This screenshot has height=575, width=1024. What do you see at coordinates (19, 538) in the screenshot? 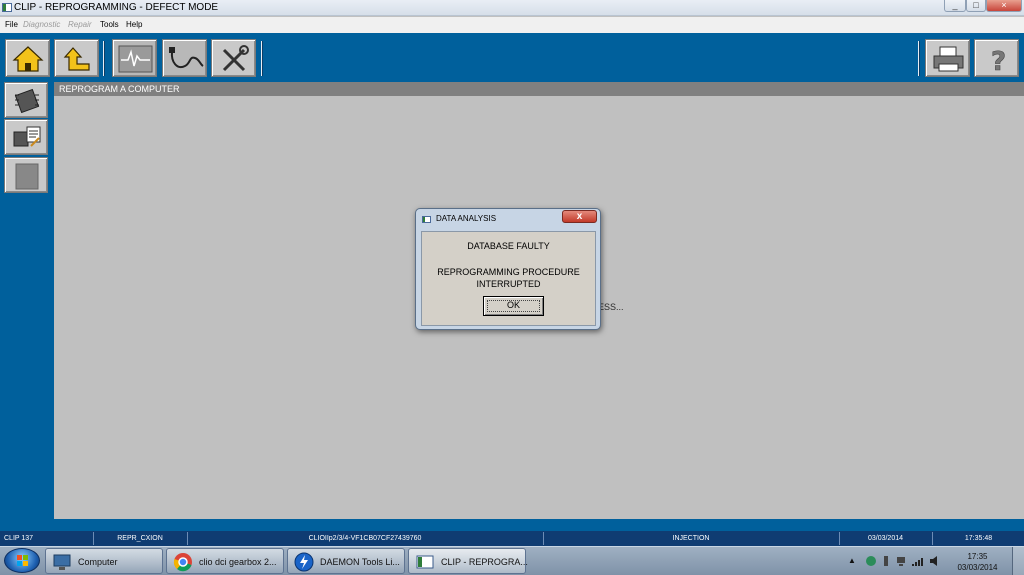
I see `status-clip-id: CLIP 137` at bounding box center [19, 538].